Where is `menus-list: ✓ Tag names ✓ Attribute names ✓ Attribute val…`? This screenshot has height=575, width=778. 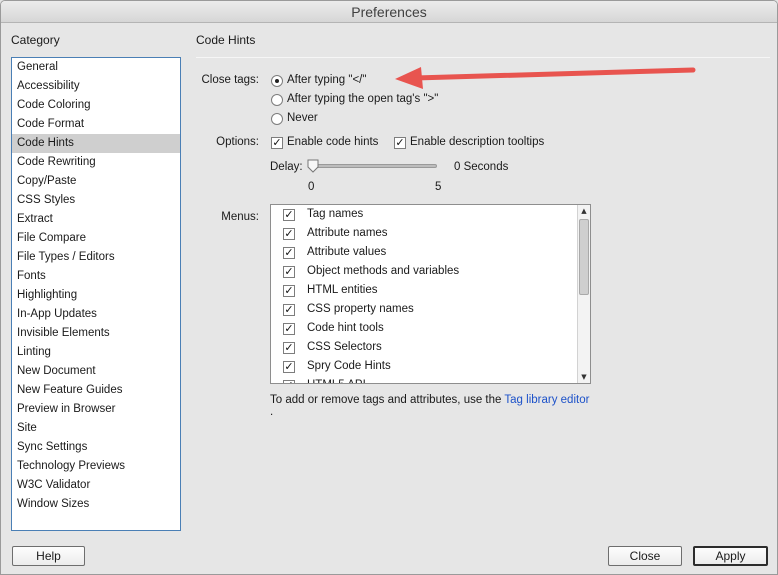 menus-list: ✓ Tag names ✓ Attribute names ✓ Attribute val… is located at coordinates (430, 294).